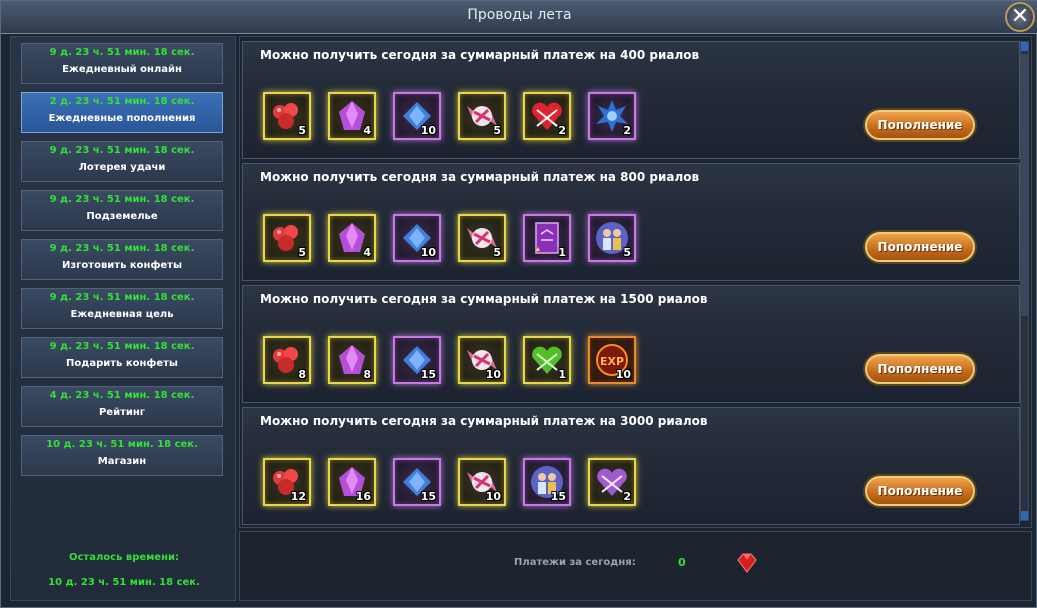 Image resolution: width=1037 pixels, height=608 pixels. Describe the element at coordinates (1024, 515) in the screenshot. I see `scroll-down-arrow-icon` at that location.